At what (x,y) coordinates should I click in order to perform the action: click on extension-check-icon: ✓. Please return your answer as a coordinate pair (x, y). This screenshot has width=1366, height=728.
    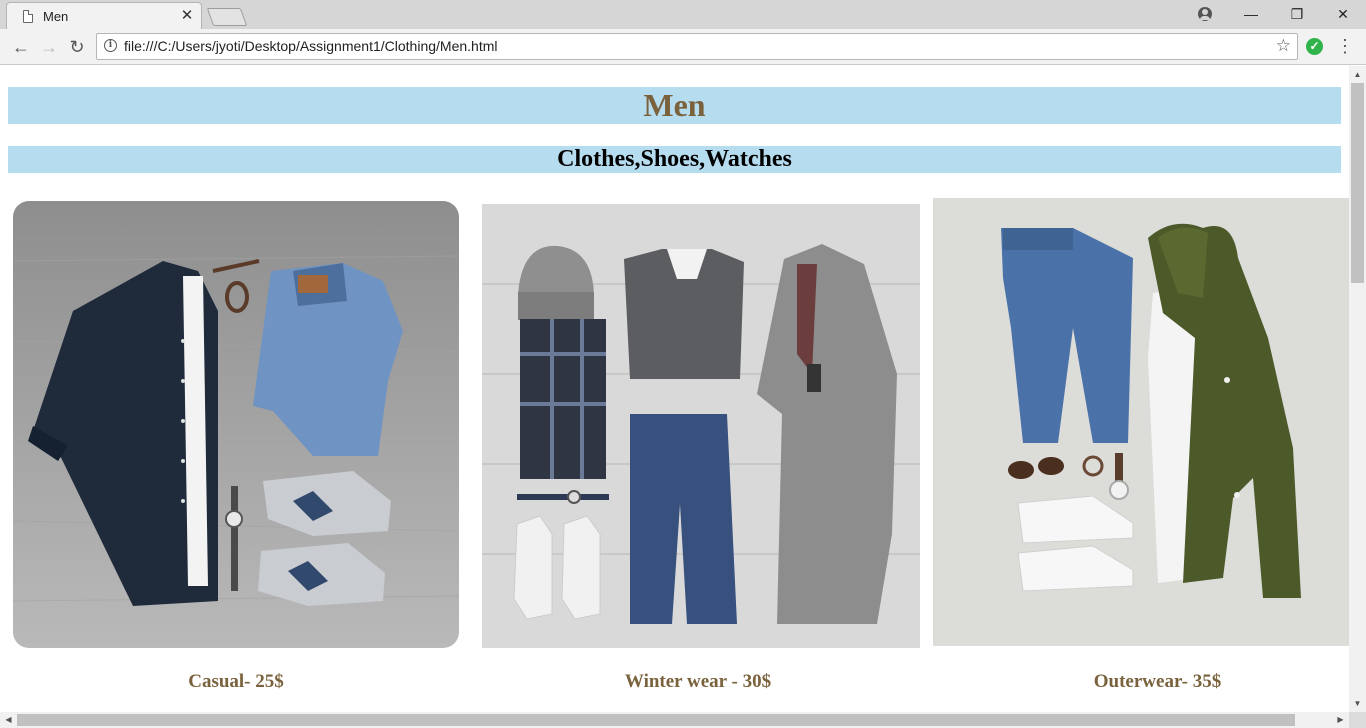
    Looking at the image, I should click on (1314, 46).